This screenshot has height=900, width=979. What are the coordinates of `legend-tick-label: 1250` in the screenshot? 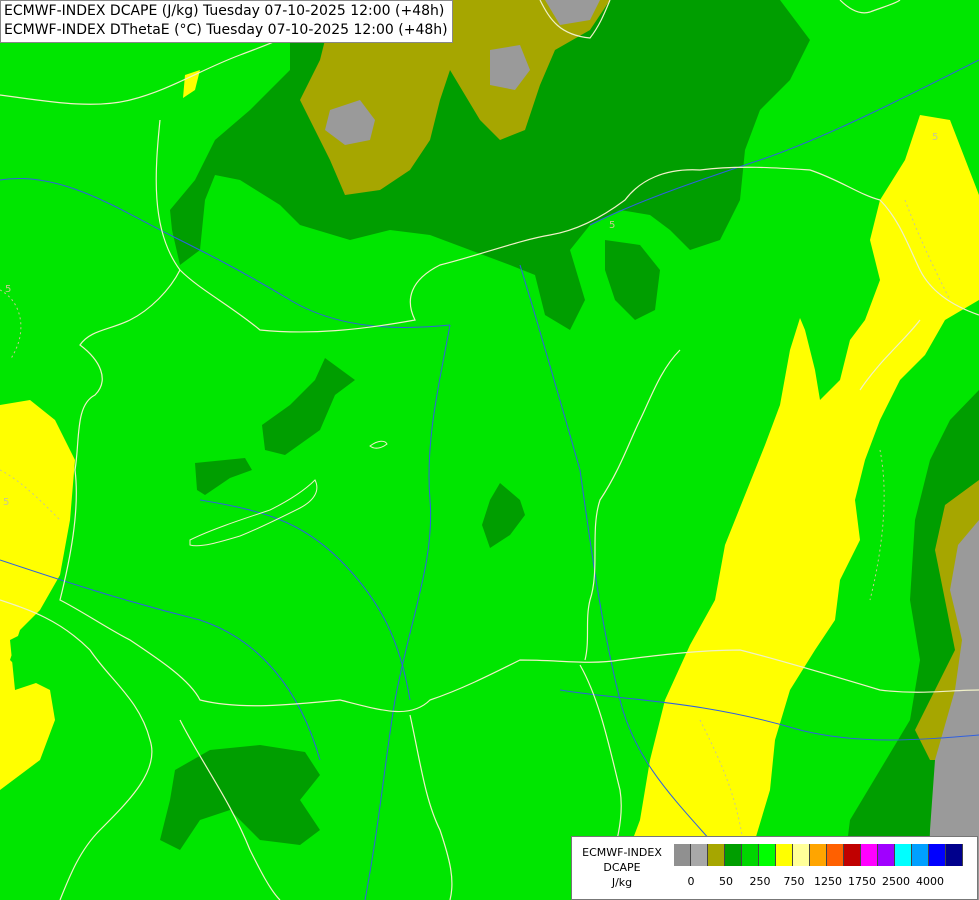 It's located at (828, 881).